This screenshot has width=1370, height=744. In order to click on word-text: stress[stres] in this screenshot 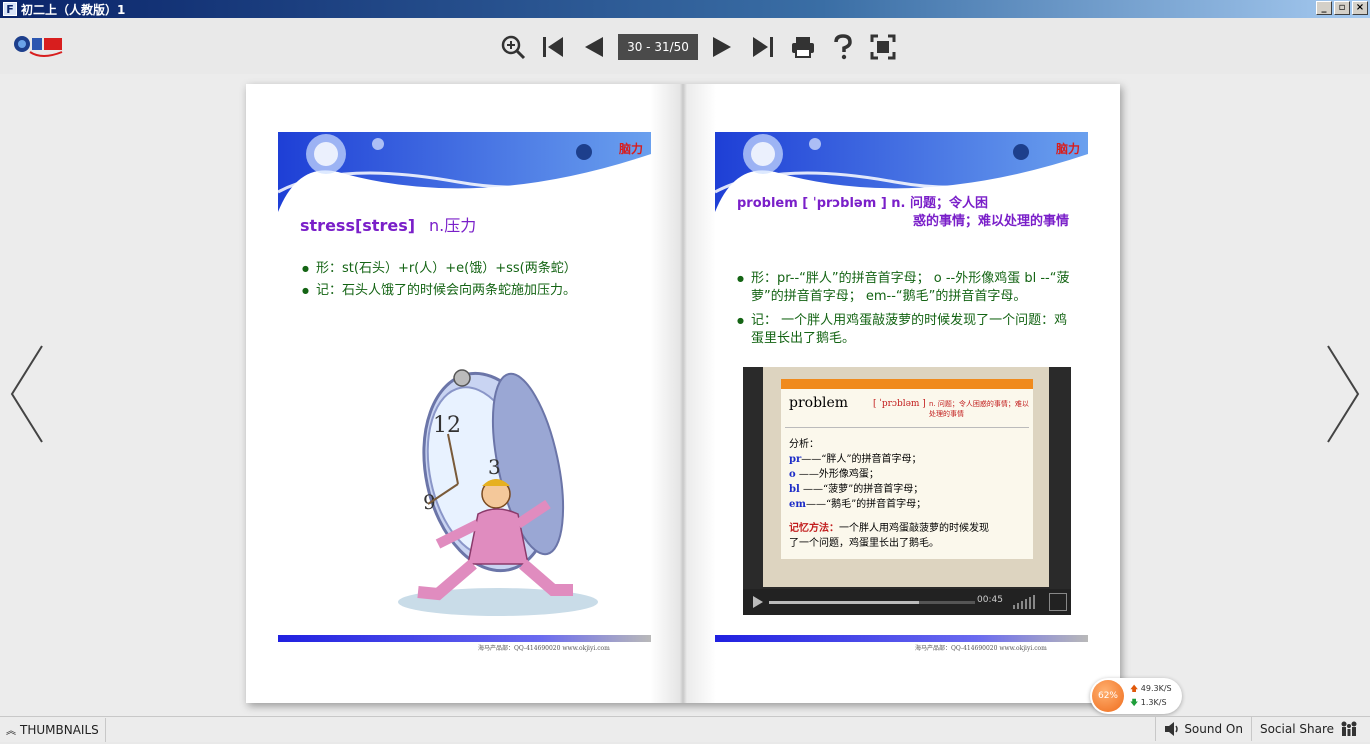, I will do `click(358, 225)`.